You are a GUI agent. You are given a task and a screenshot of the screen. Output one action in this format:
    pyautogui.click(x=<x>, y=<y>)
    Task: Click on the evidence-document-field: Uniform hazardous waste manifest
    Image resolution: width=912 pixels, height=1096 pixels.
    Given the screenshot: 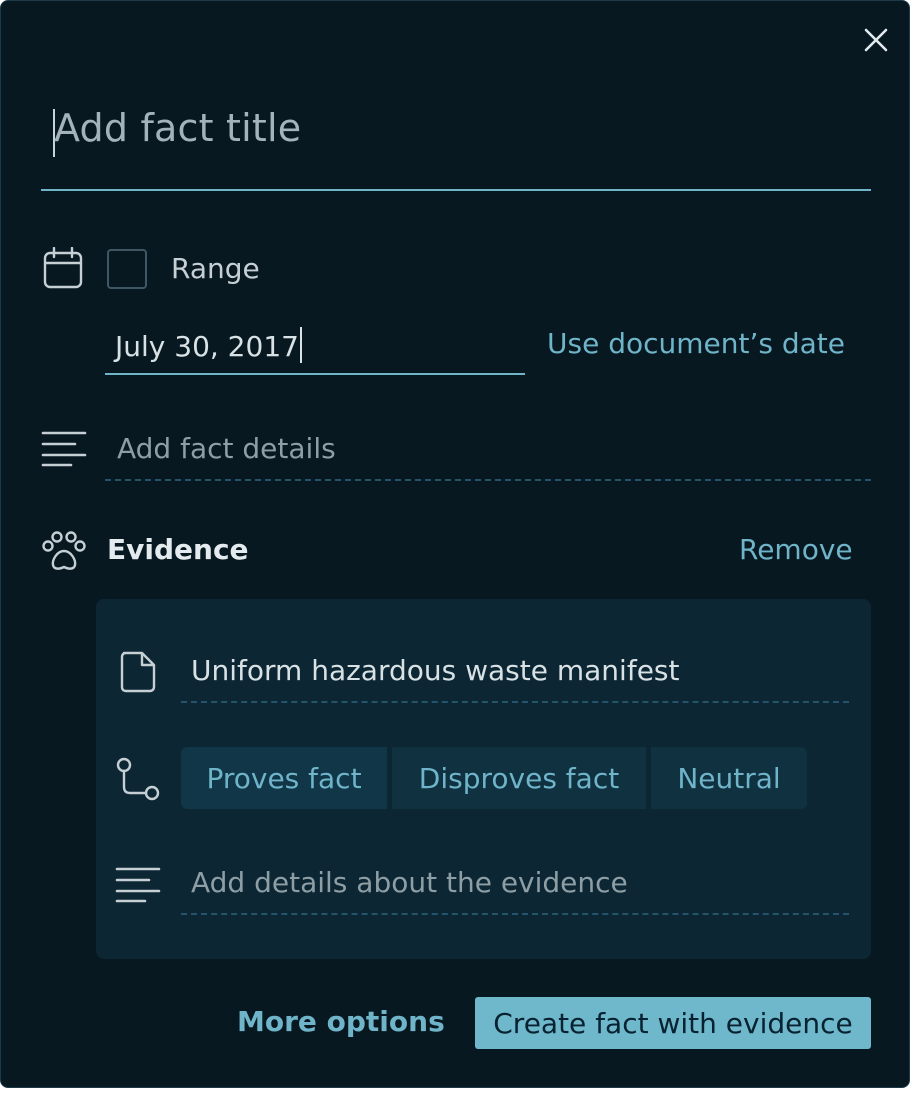 What is the action you would take?
    pyautogui.click(x=515, y=677)
    